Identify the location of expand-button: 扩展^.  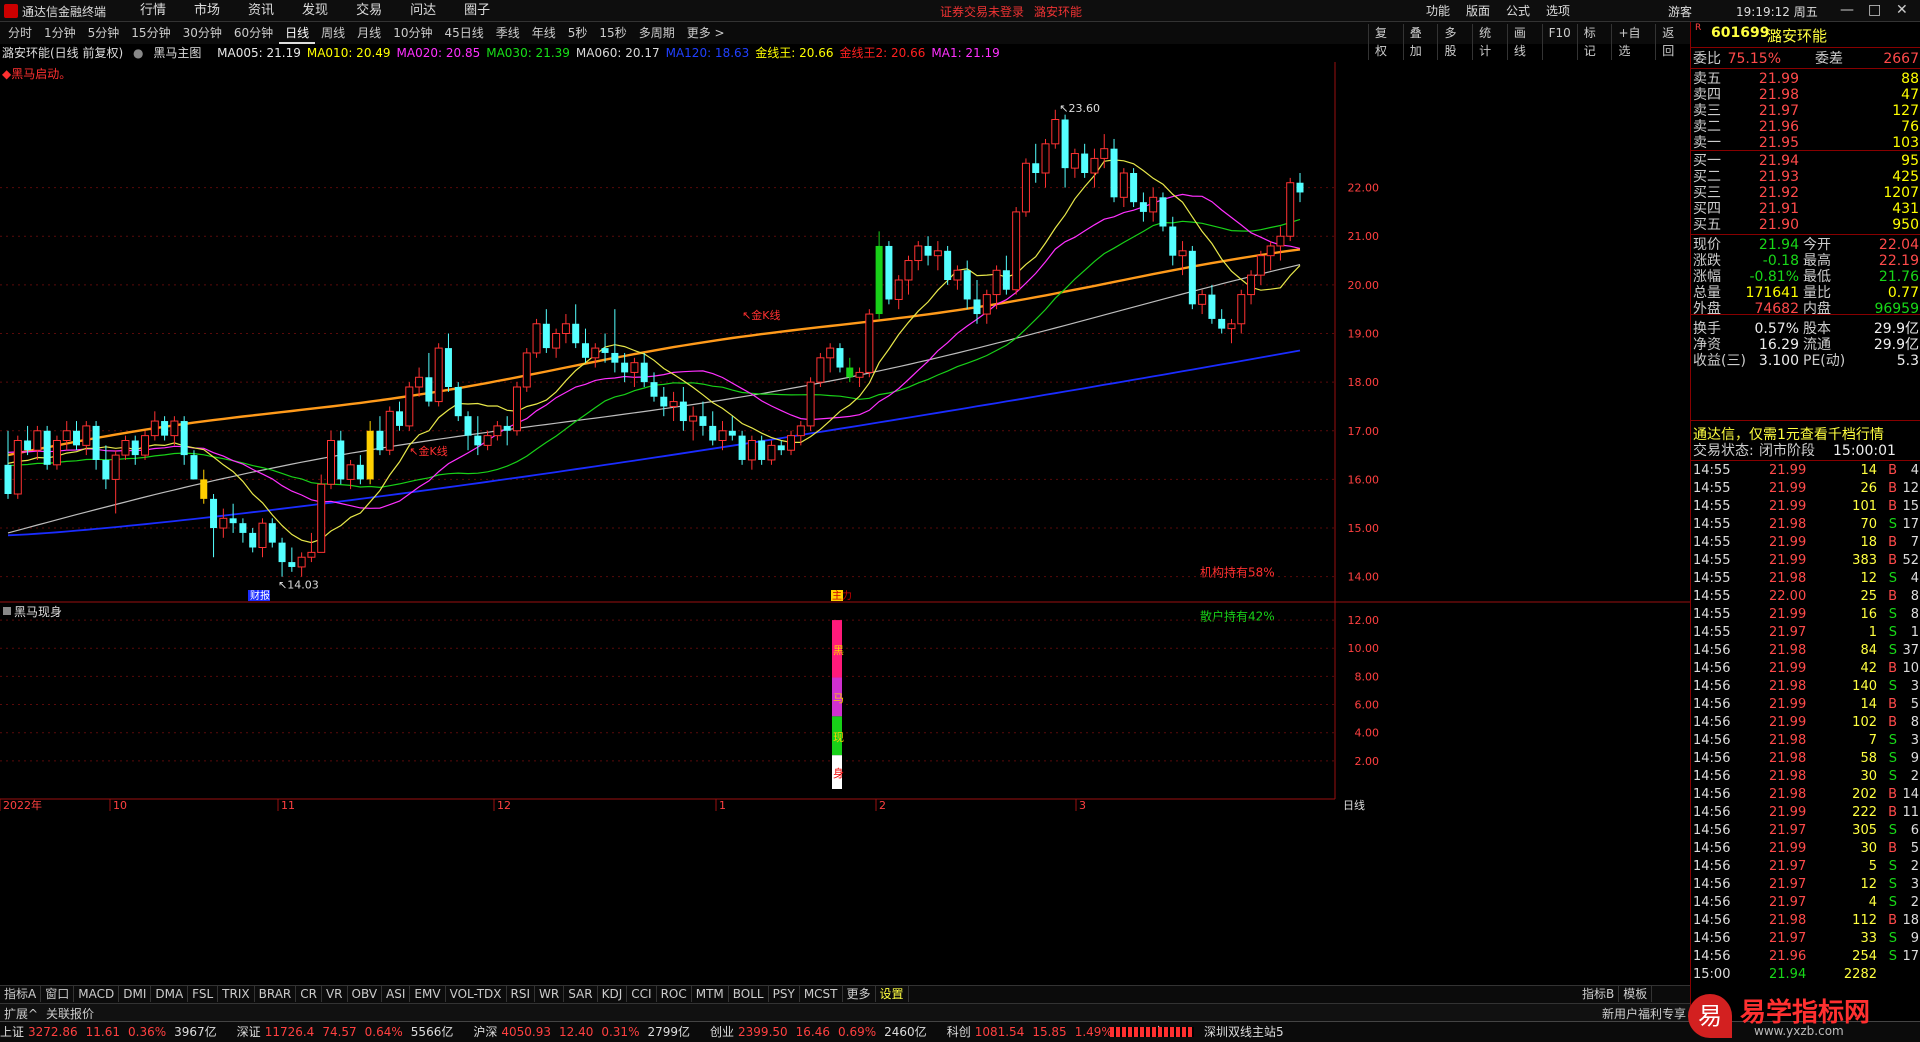
(21, 1013).